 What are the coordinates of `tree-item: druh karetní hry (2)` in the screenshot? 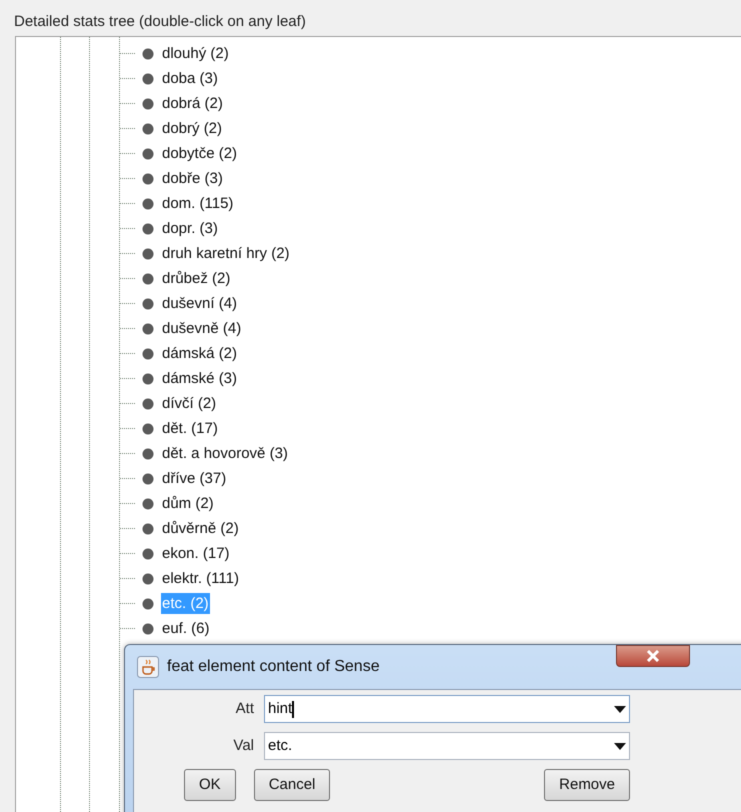 It's located at (226, 253).